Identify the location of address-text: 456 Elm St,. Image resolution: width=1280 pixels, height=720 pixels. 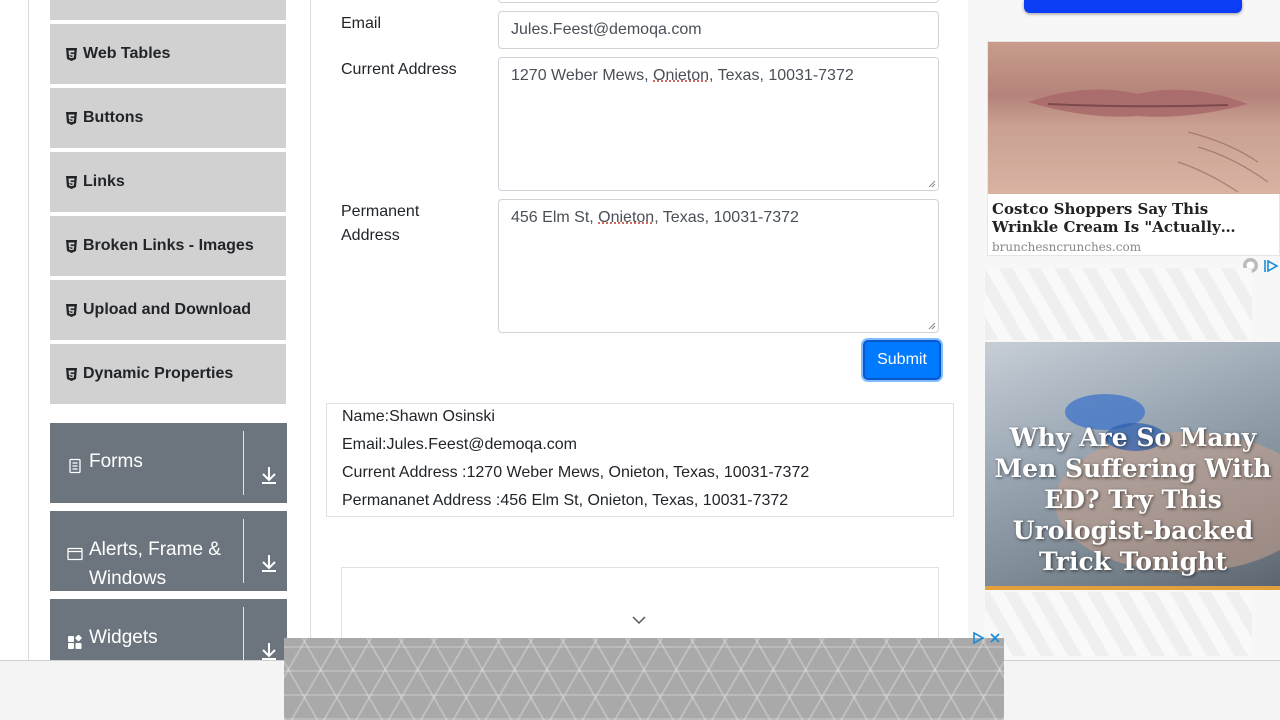
(555, 217).